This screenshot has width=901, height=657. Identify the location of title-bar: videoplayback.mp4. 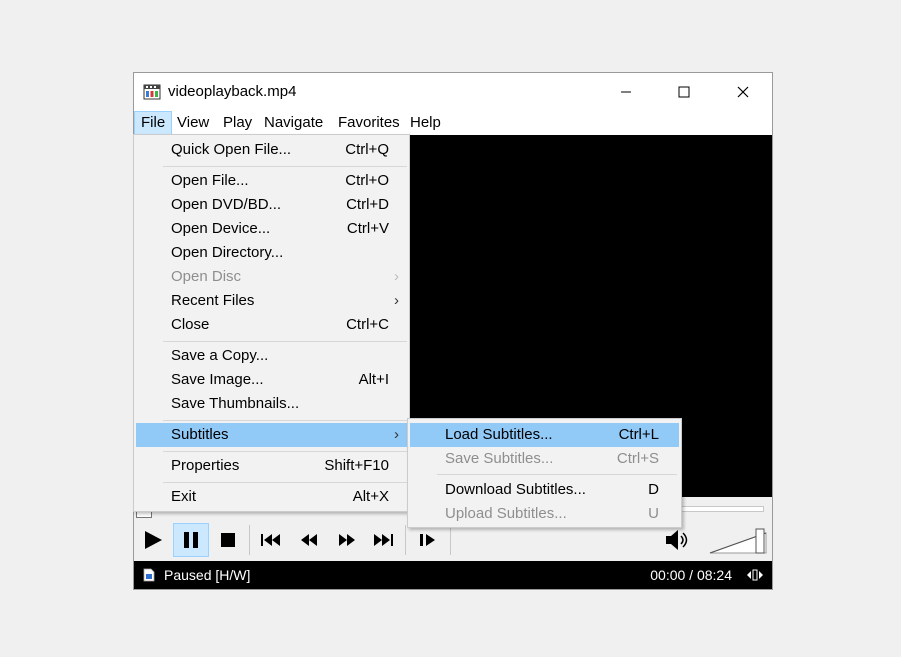
(453, 92).